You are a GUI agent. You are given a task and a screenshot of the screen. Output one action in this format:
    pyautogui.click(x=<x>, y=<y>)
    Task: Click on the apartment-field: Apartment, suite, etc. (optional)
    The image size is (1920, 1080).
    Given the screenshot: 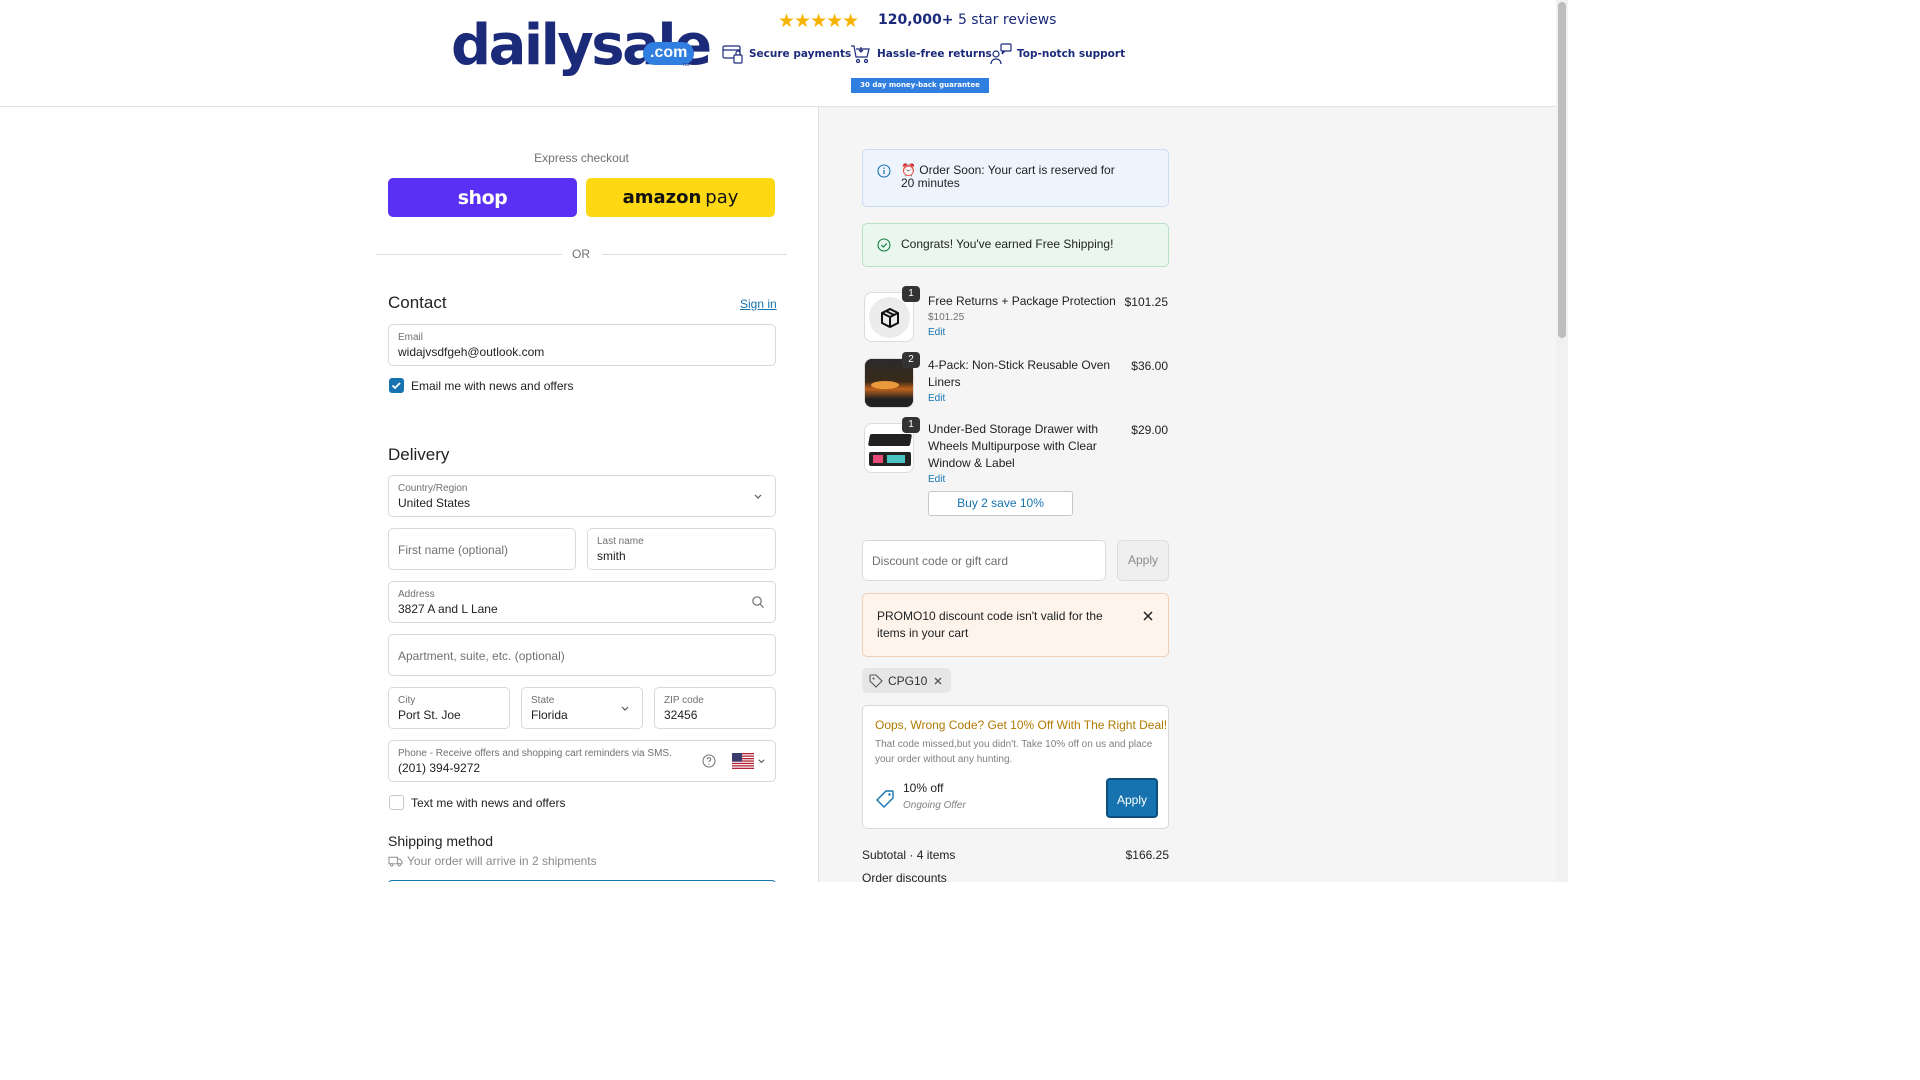 What is the action you would take?
    pyautogui.click(x=582, y=655)
    